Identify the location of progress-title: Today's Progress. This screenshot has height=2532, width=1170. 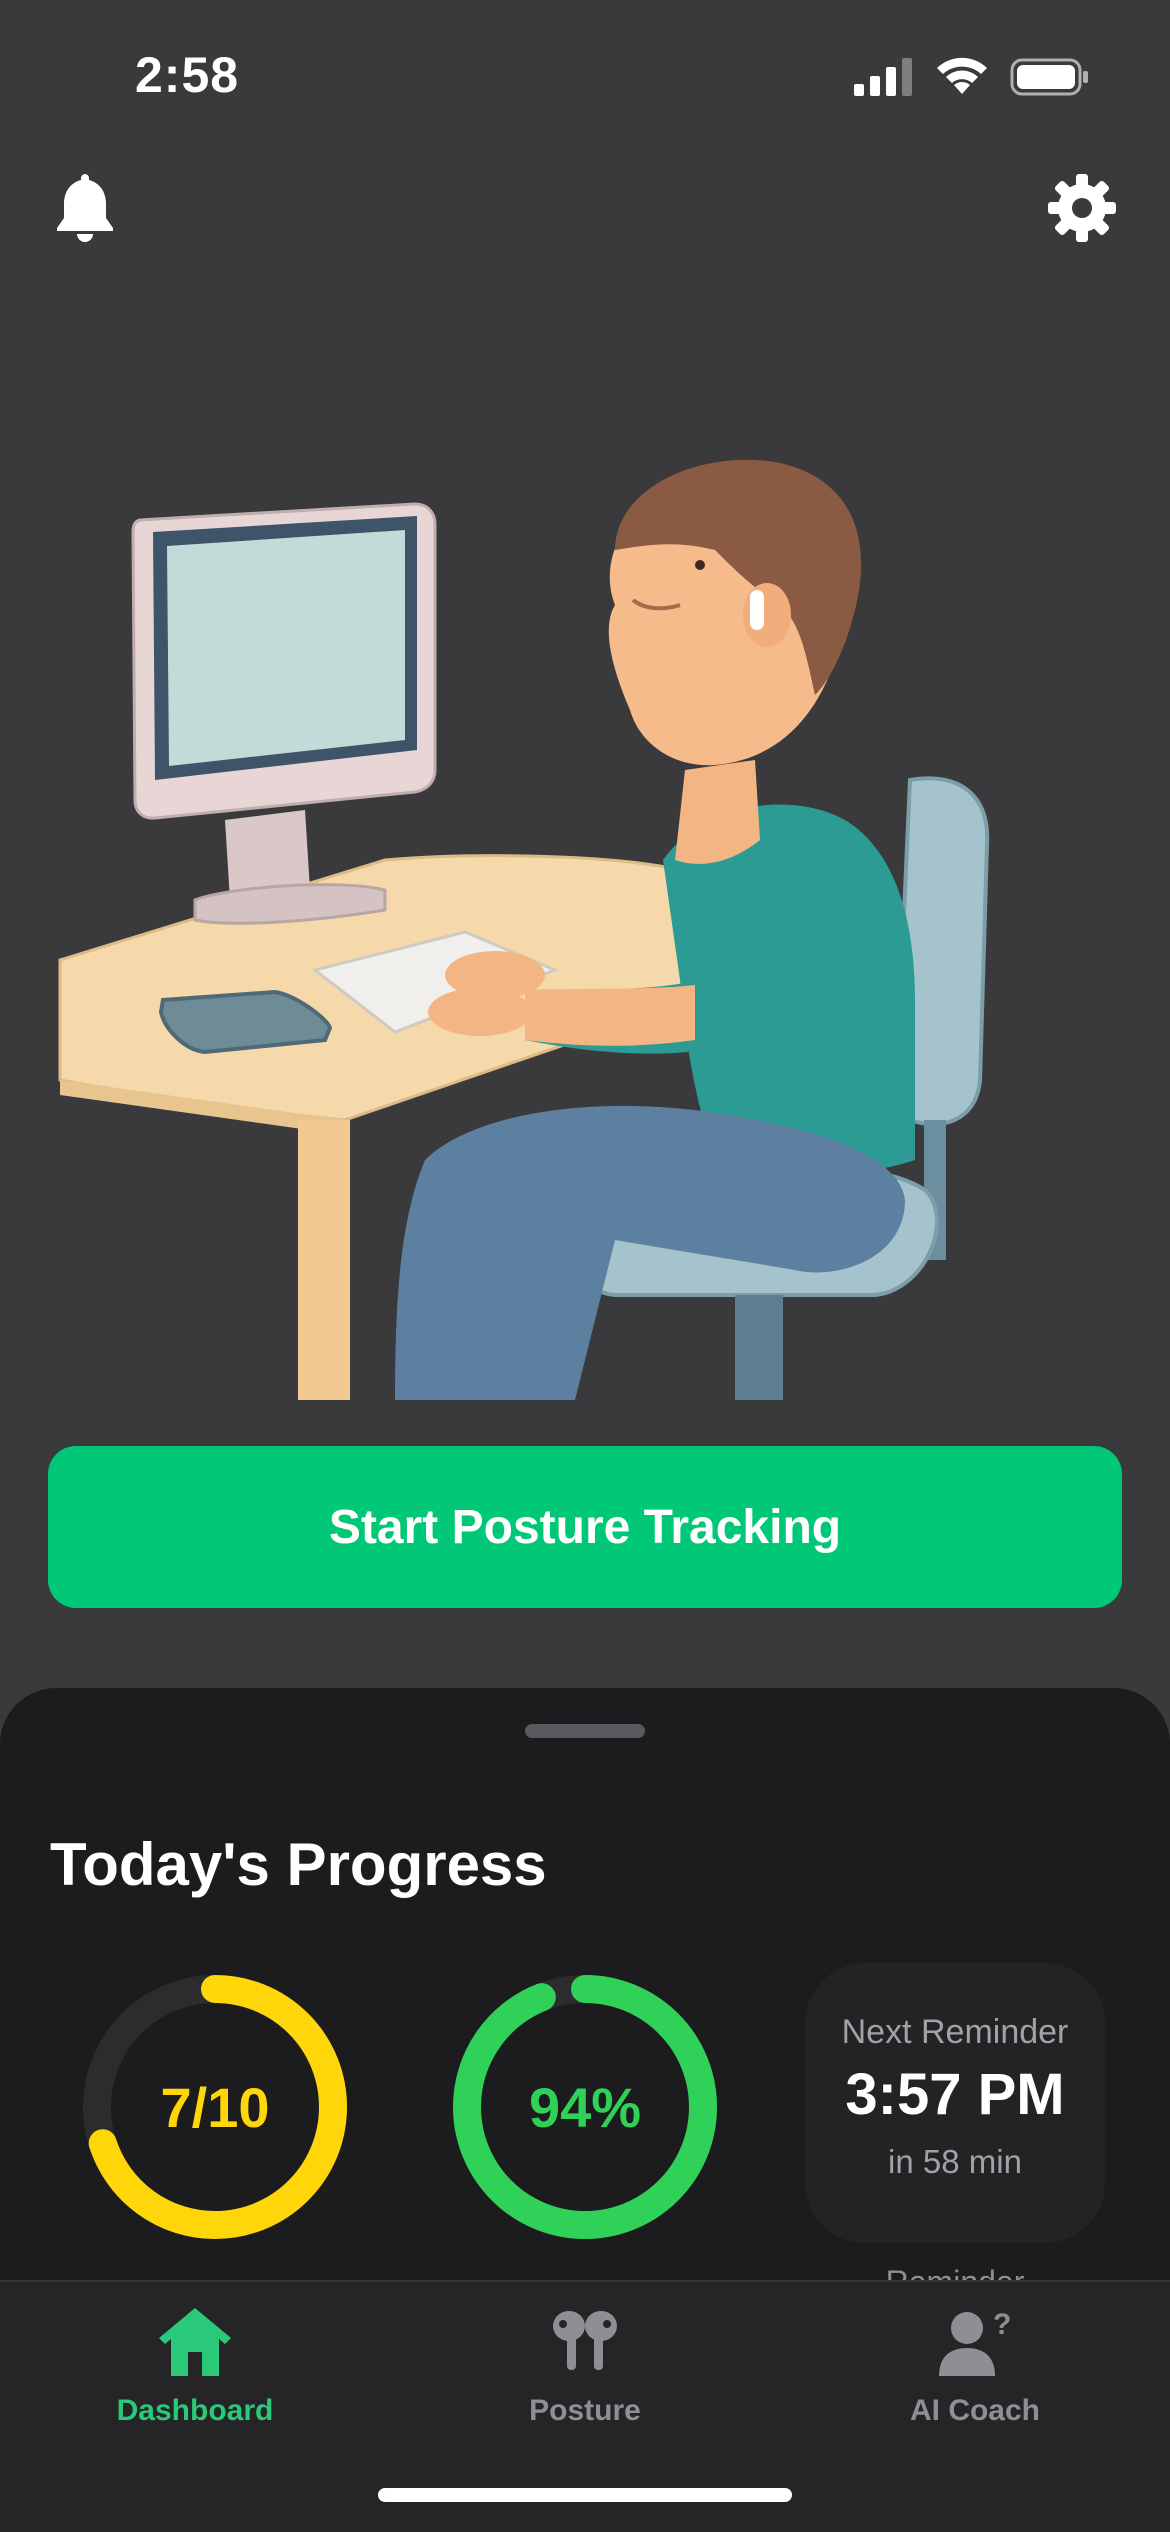
(298, 1864).